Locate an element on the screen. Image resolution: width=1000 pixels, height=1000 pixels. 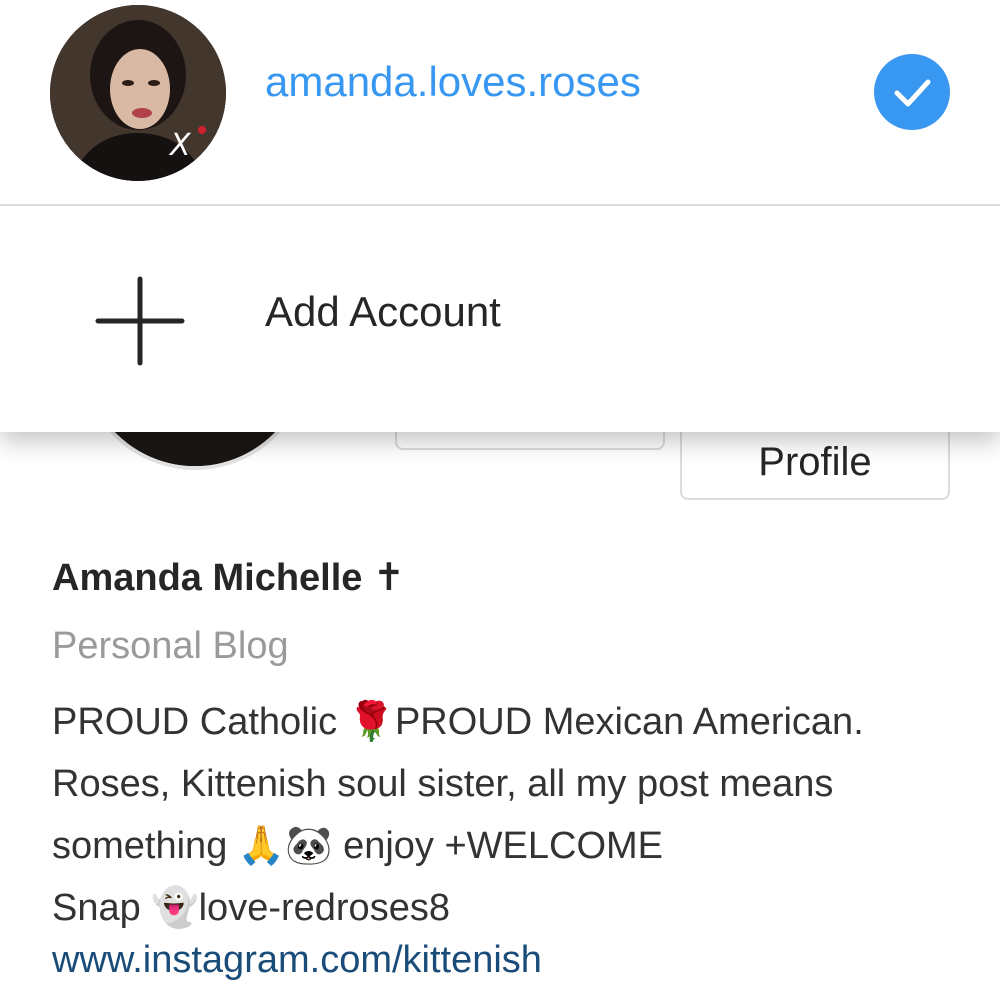
account-avatar: X is located at coordinates (138, 93).